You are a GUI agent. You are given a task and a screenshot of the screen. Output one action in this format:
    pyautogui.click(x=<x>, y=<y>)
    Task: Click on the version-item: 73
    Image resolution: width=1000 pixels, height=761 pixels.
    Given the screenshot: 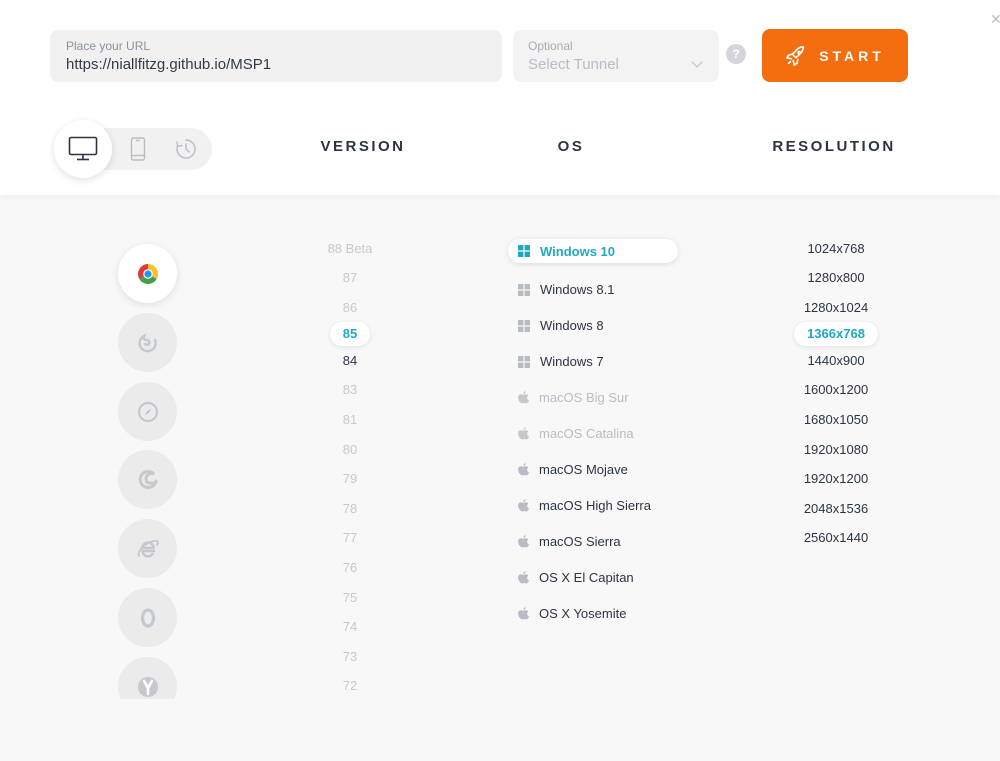 What is the action you would take?
    pyautogui.click(x=350, y=656)
    